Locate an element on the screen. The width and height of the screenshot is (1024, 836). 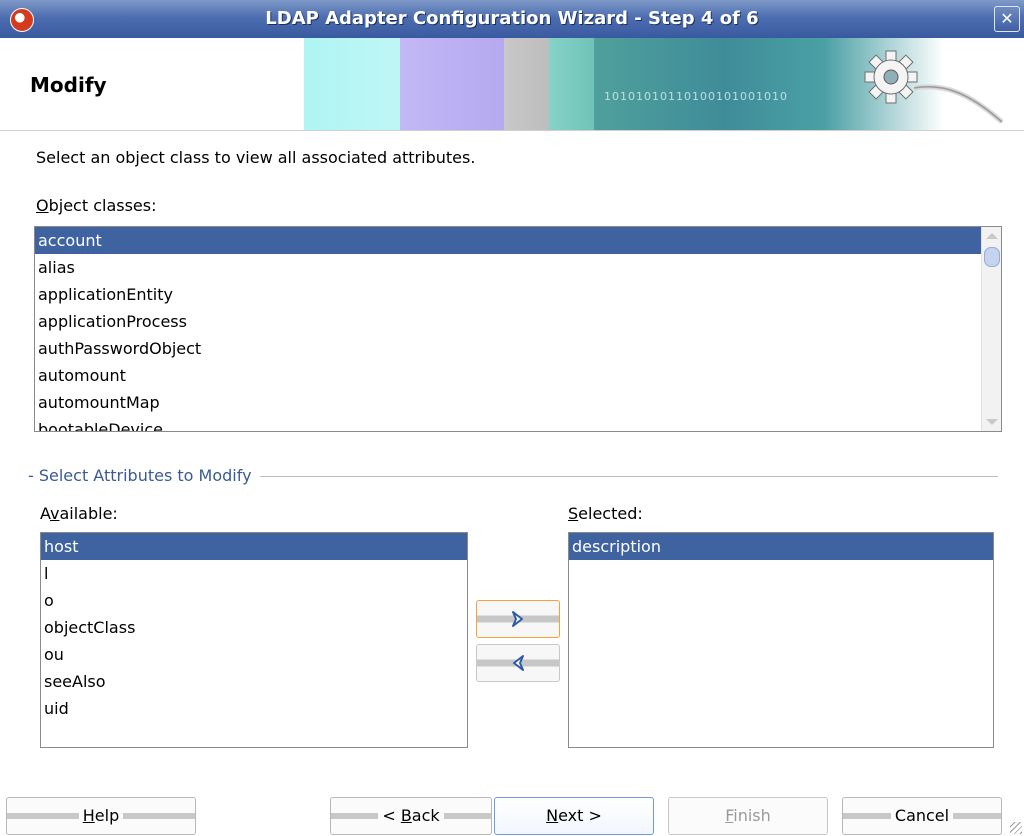
available-label-prefix: A is located at coordinates (45, 513).